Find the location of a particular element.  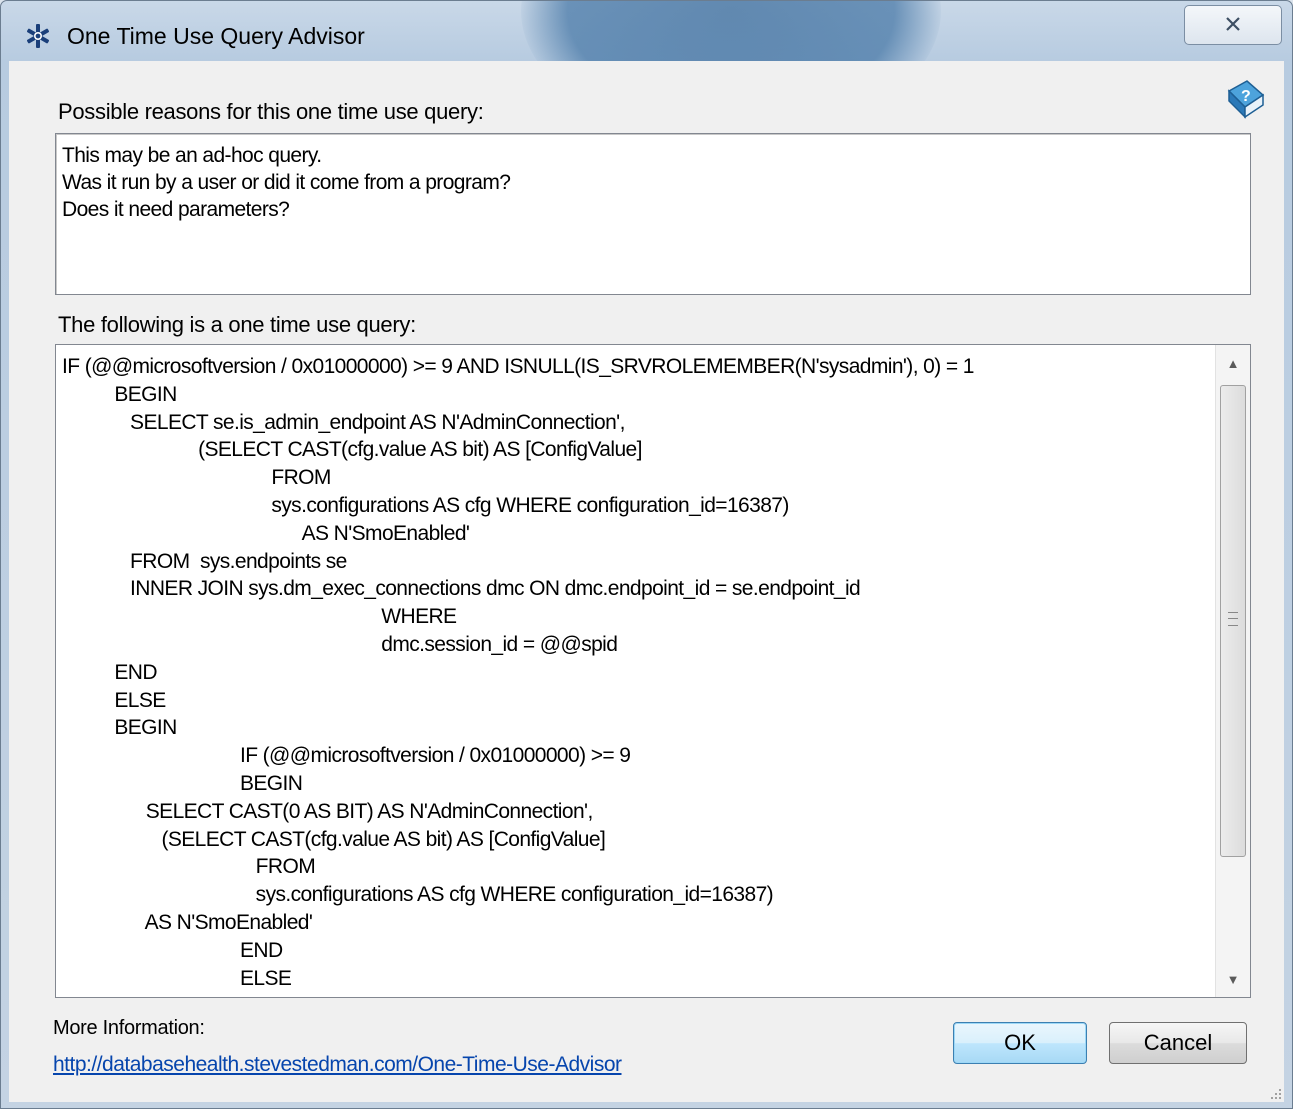

close-icon is located at coordinates (1233, 25).